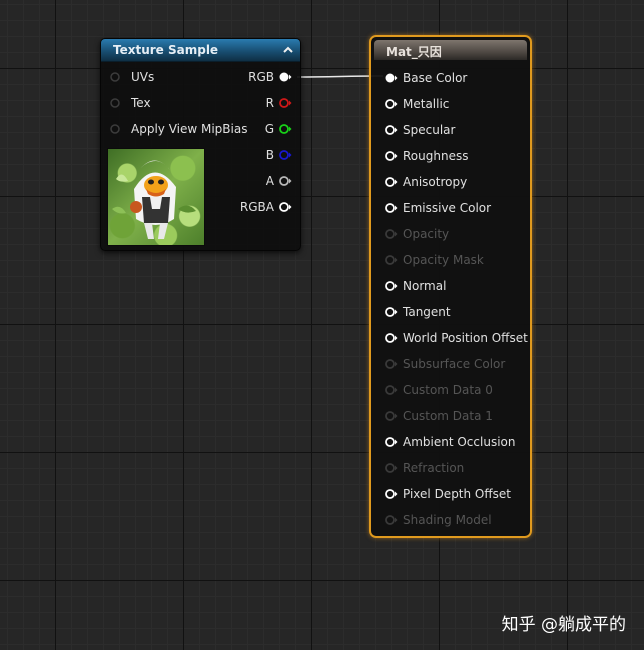 The height and width of the screenshot is (650, 644). What do you see at coordinates (465, 338) in the screenshot?
I see `pin-label: World Position Offset` at bounding box center [465, 338].